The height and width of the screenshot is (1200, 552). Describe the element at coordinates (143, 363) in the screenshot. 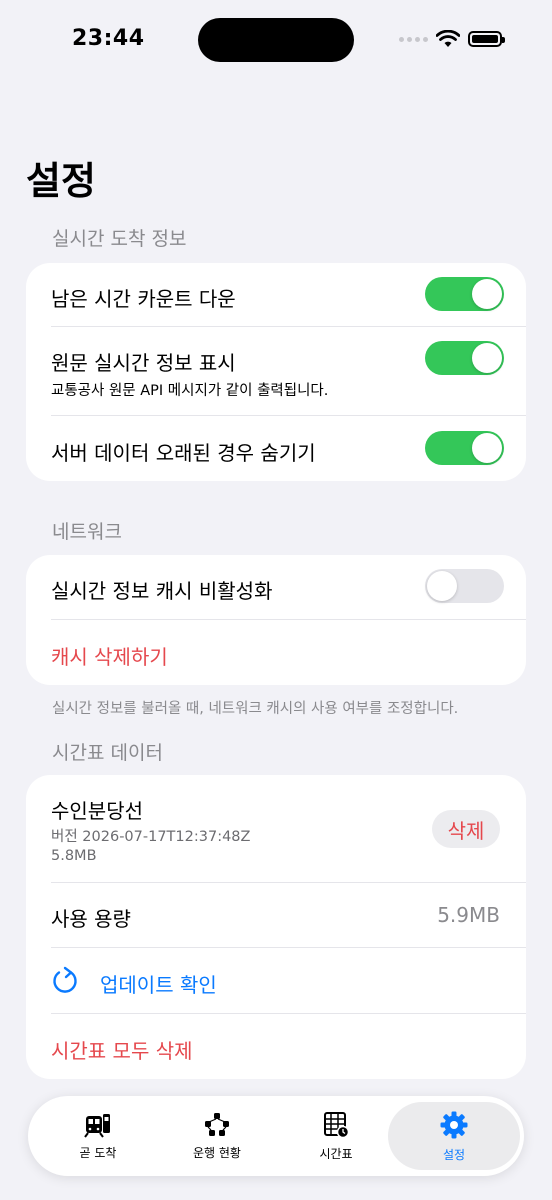

I see `raw-info-label: 원문 실시간 정보 표시` at that location.